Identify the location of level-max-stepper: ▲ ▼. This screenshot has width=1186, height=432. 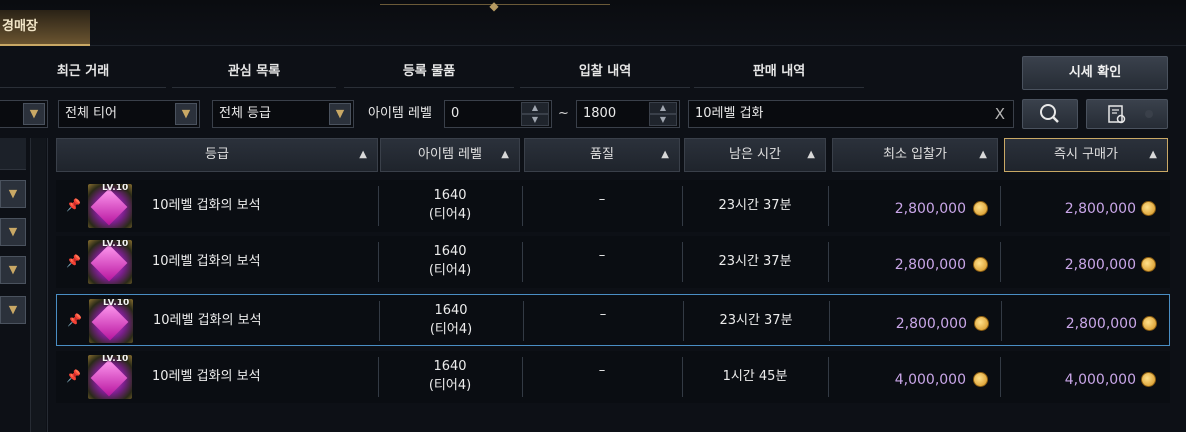
(663, 114).